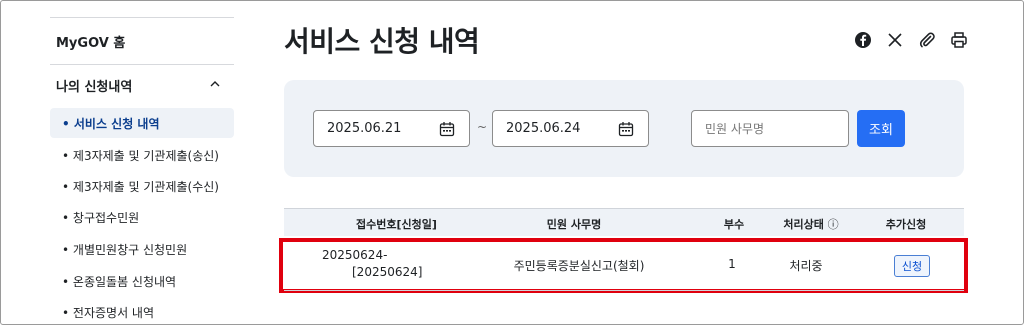 The height and width of the screenshot is (325, 1024). I want to click on start-date-input: 2025.06.21, so click(391, 128).